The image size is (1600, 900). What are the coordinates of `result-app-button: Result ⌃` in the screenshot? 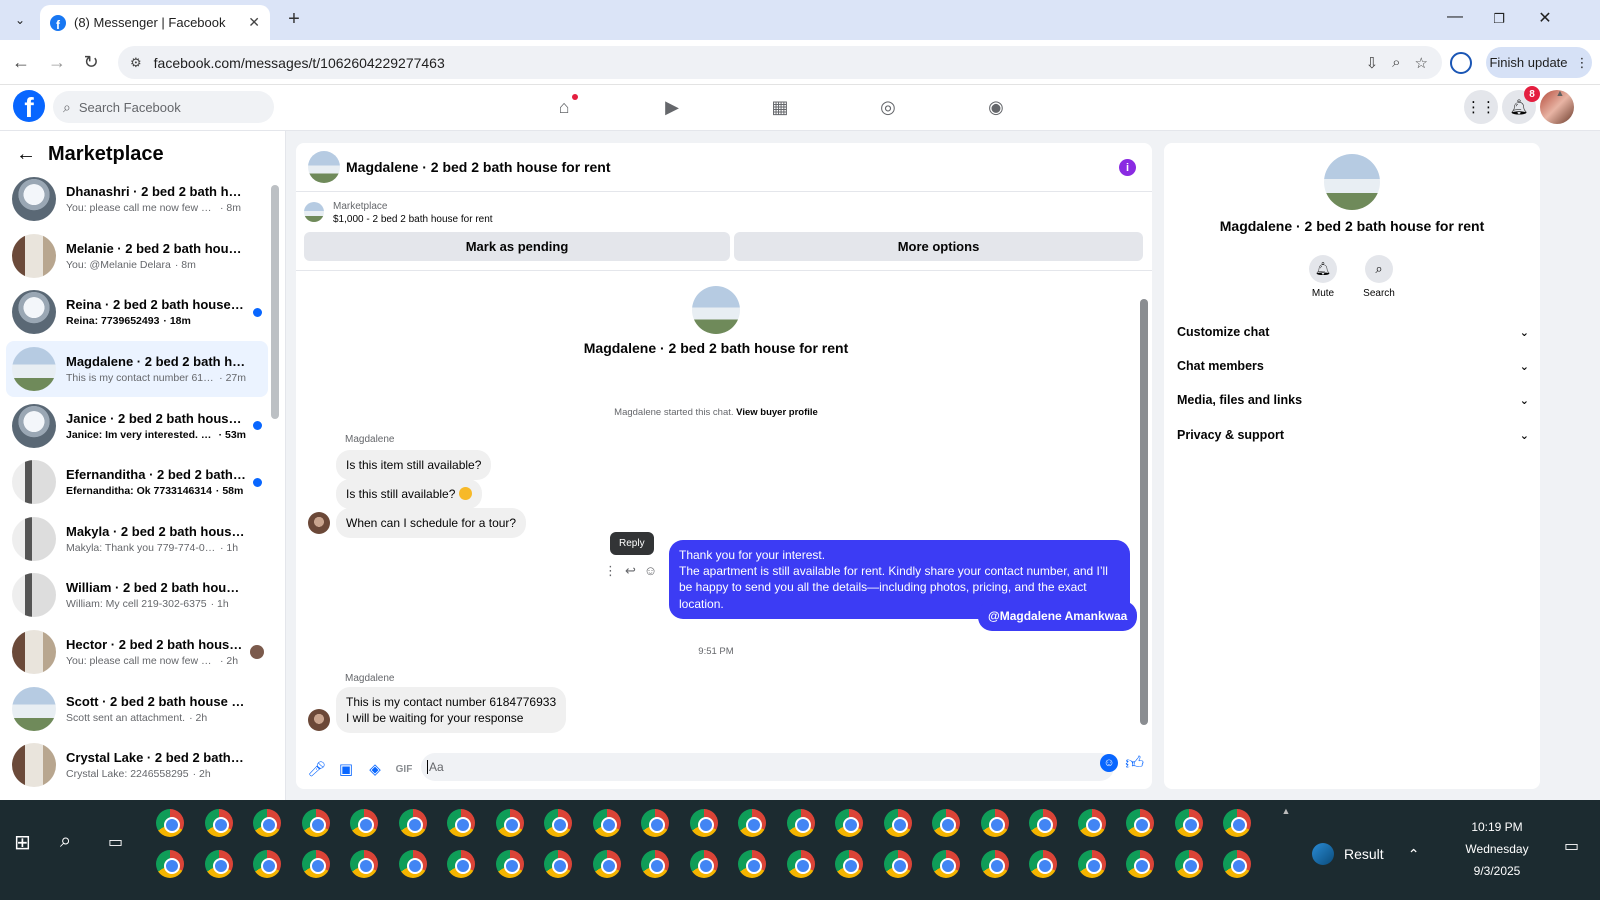 It's located at (1365, 854).